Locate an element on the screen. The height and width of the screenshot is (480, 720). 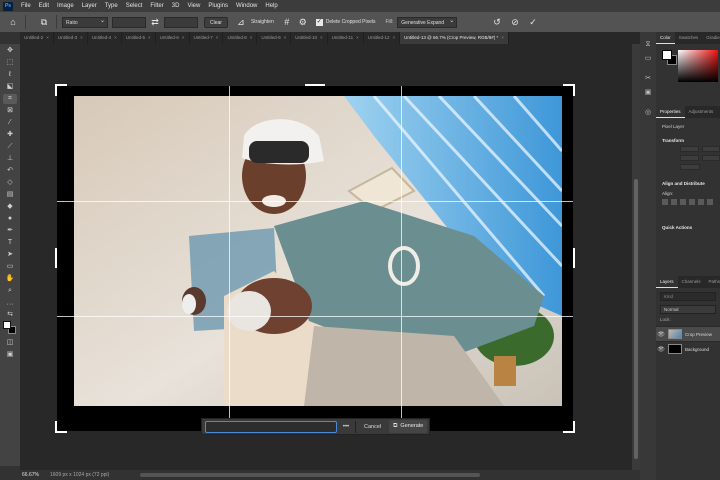
menu-window: Window is located at coordinates (246, 6).